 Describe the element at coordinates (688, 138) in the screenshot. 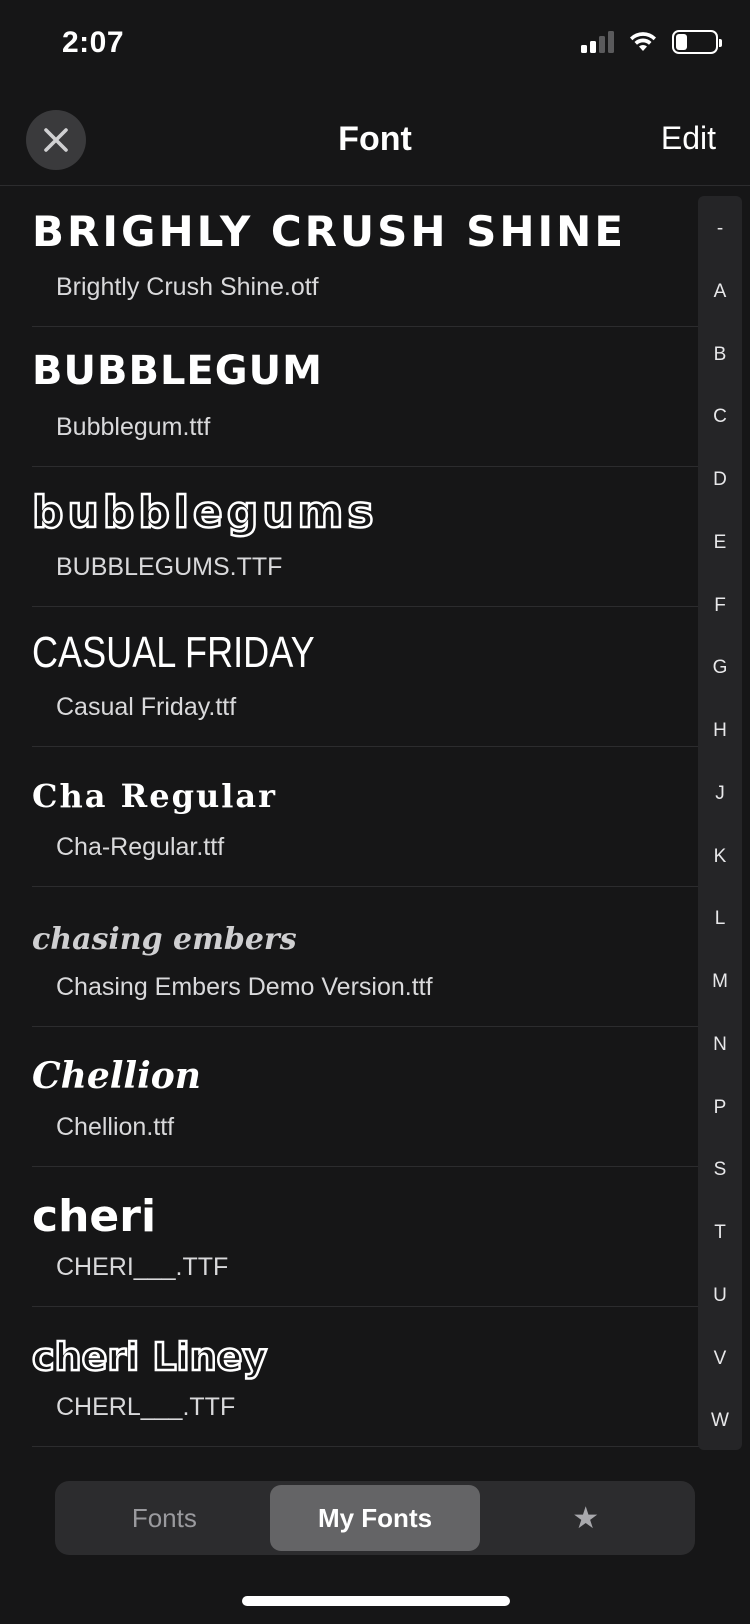

I see `edit-button: Edit` at that location.